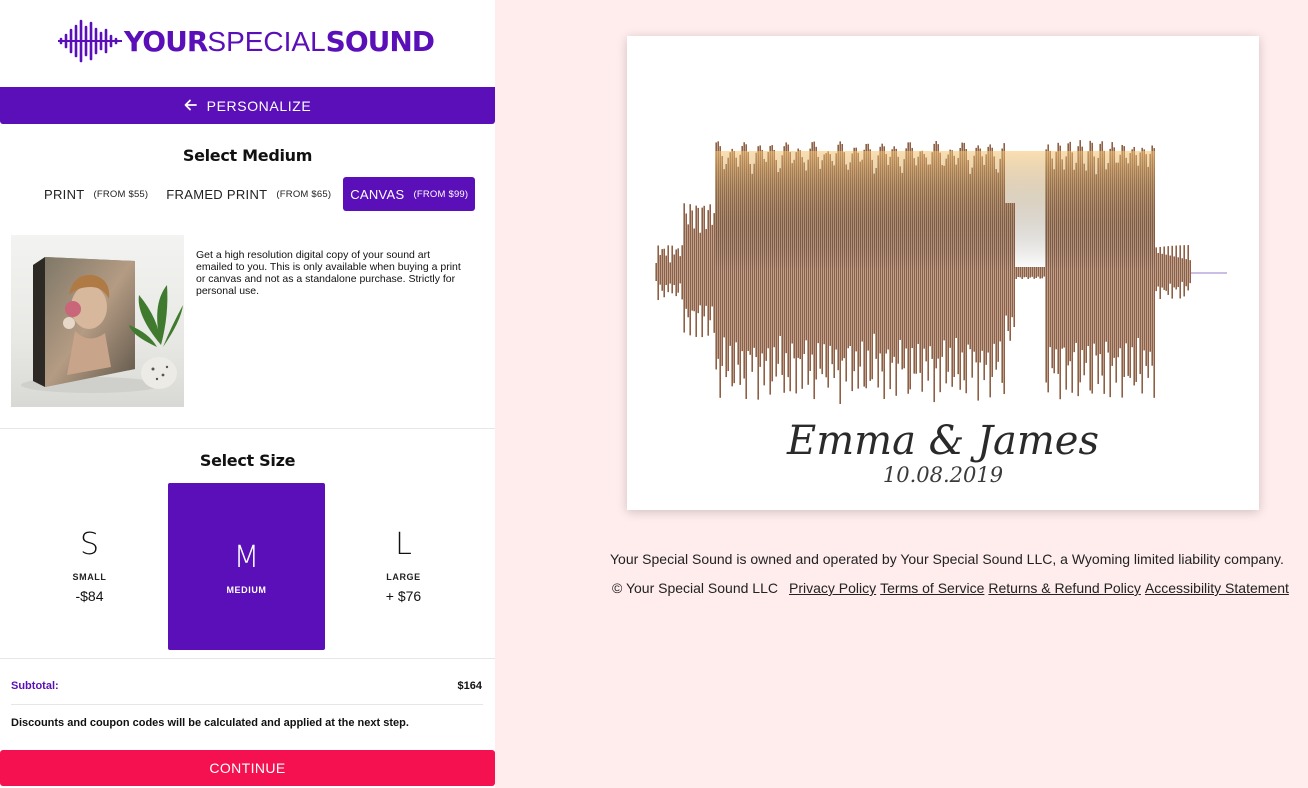  What do you see at coordinates (1217, 588) in the screenshot?
I see `accessibility-statement-link: Accessibility Statement` at bounding box center [1217, 588].